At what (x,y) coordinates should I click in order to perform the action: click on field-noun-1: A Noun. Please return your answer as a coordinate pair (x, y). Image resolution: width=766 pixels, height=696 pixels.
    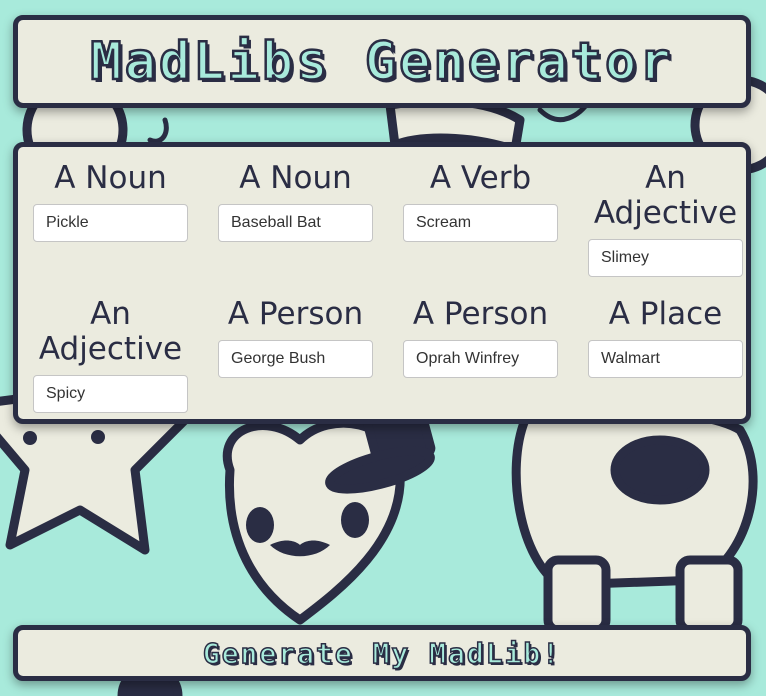
    Looking at the image, I should click on (110, 215).